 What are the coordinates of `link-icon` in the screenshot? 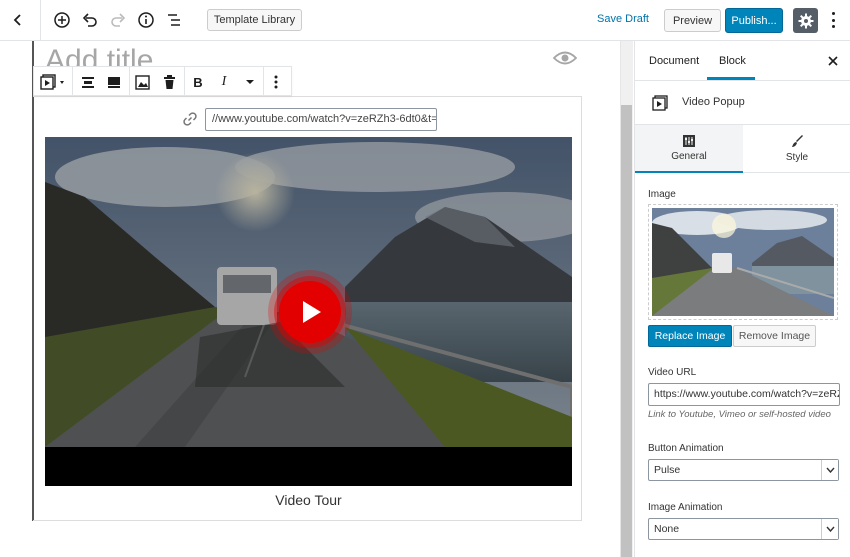 It's located at (190, 120).